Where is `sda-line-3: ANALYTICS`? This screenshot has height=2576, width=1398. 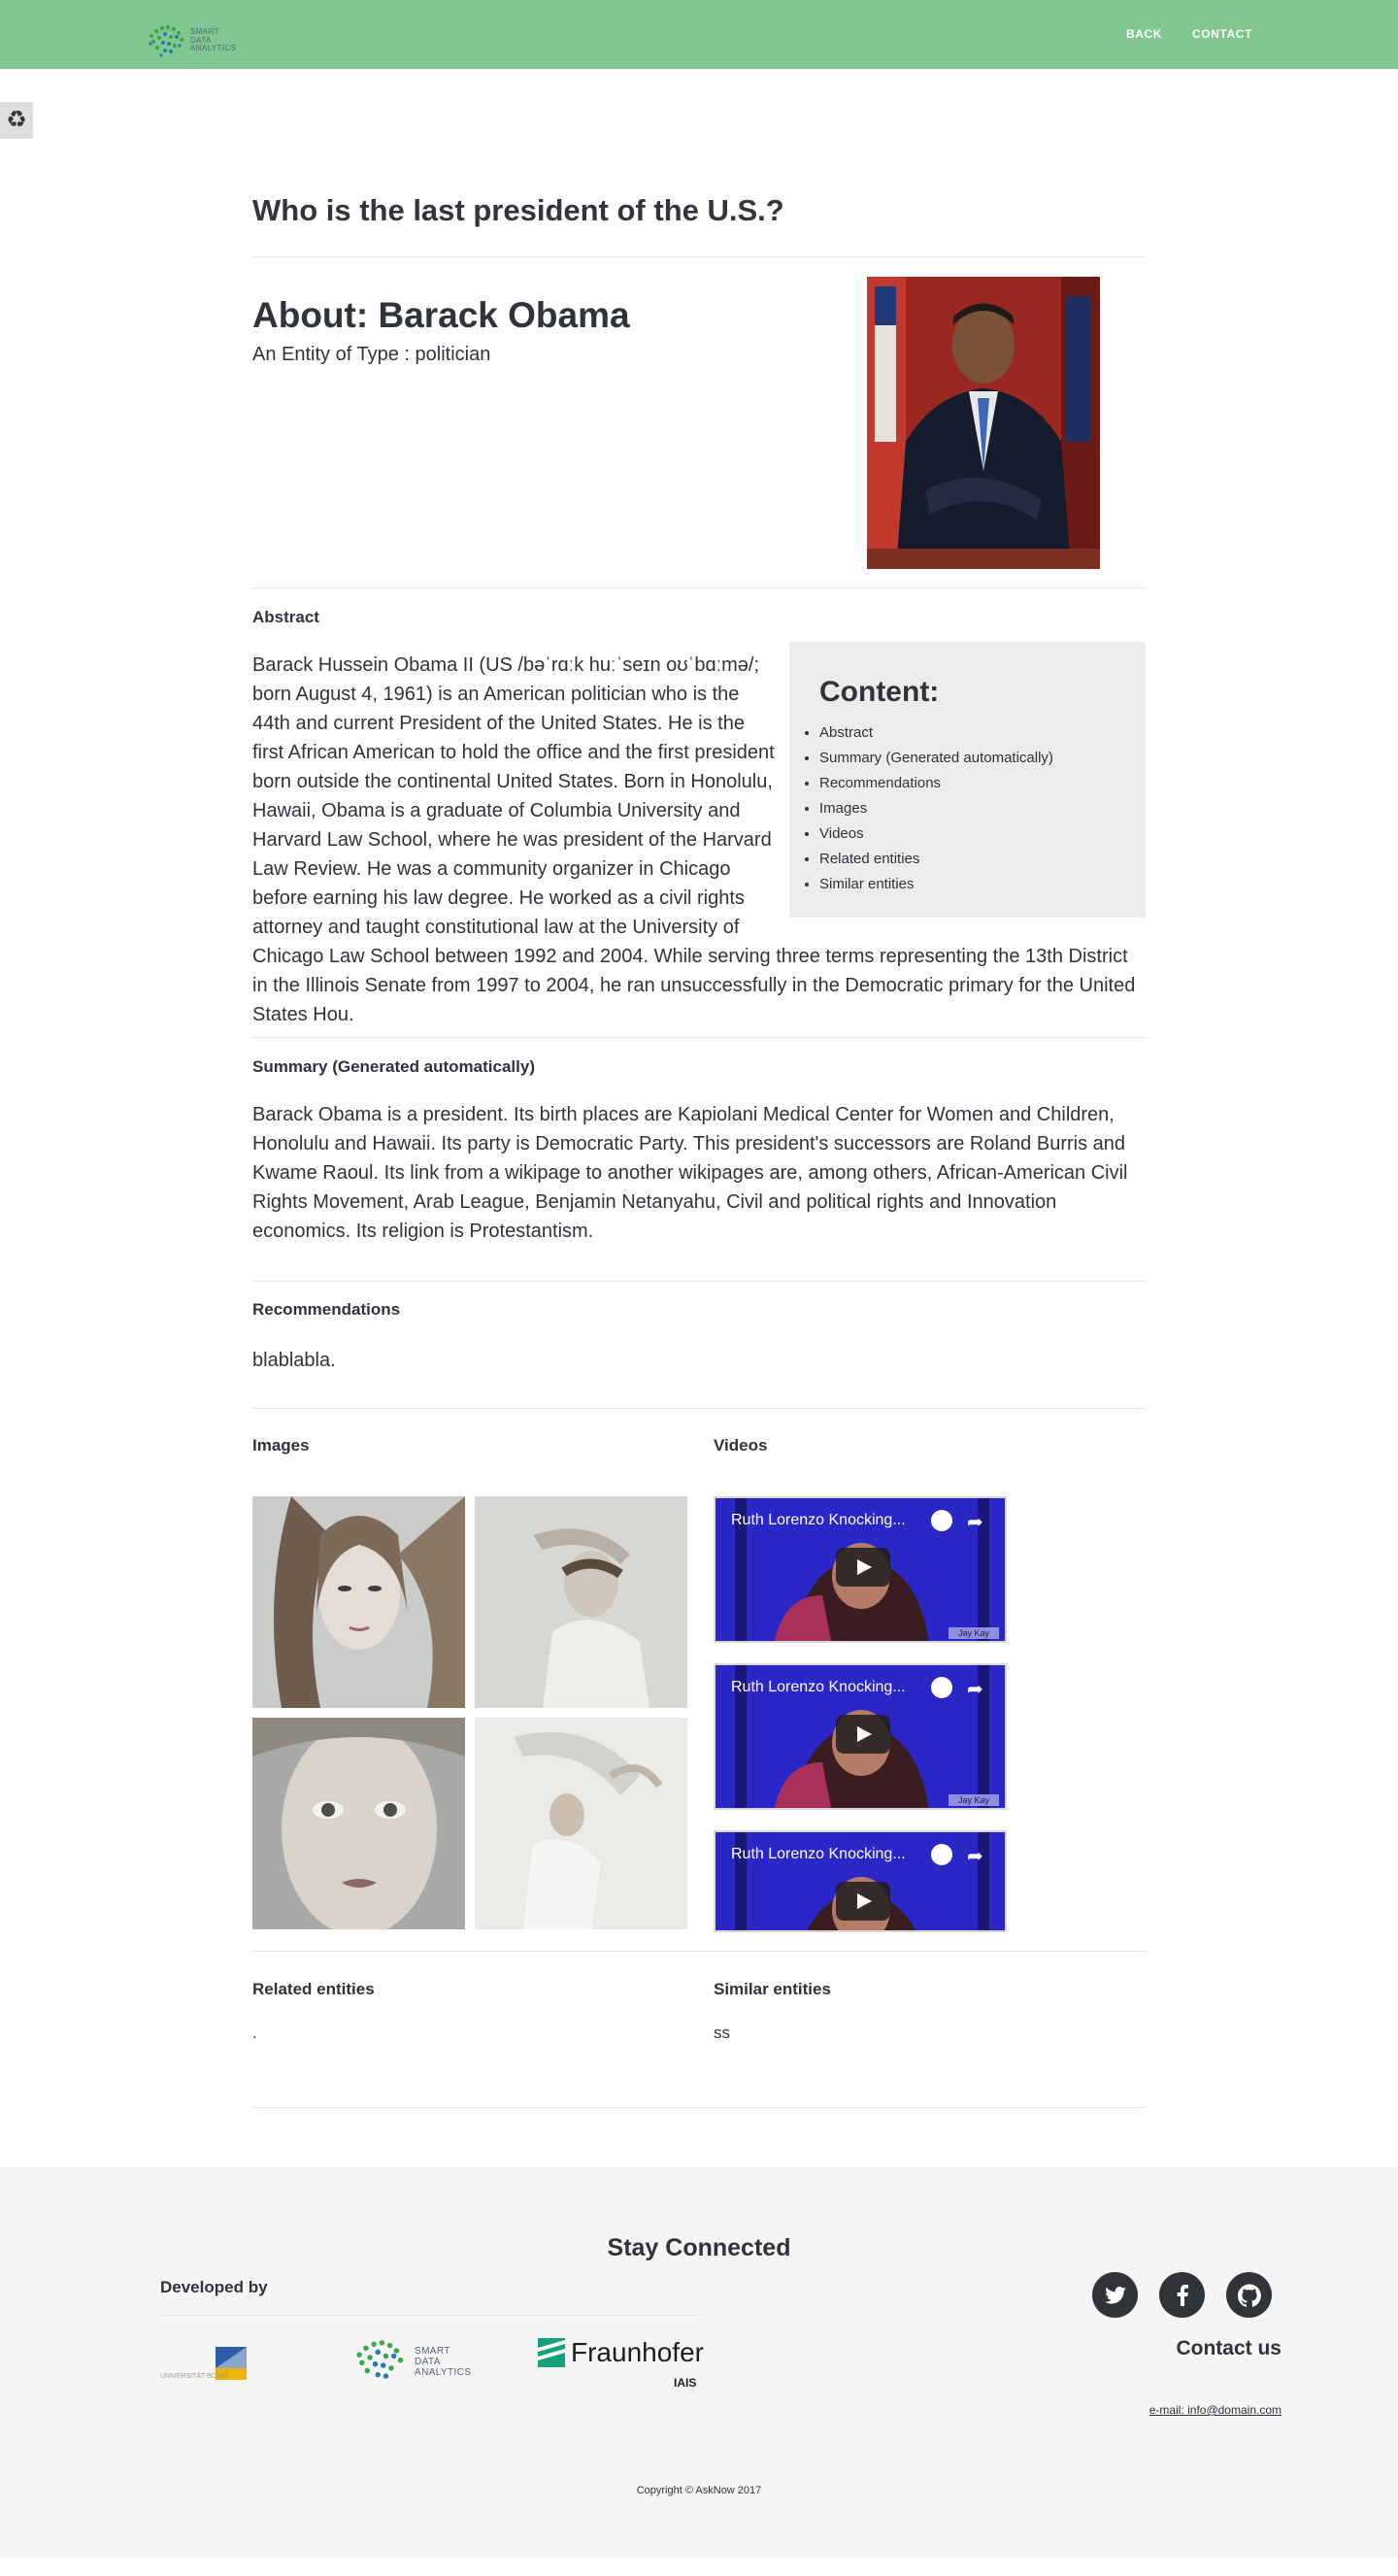
sda-line-3: ANALYTICS is located at coordinates (443, 2372).